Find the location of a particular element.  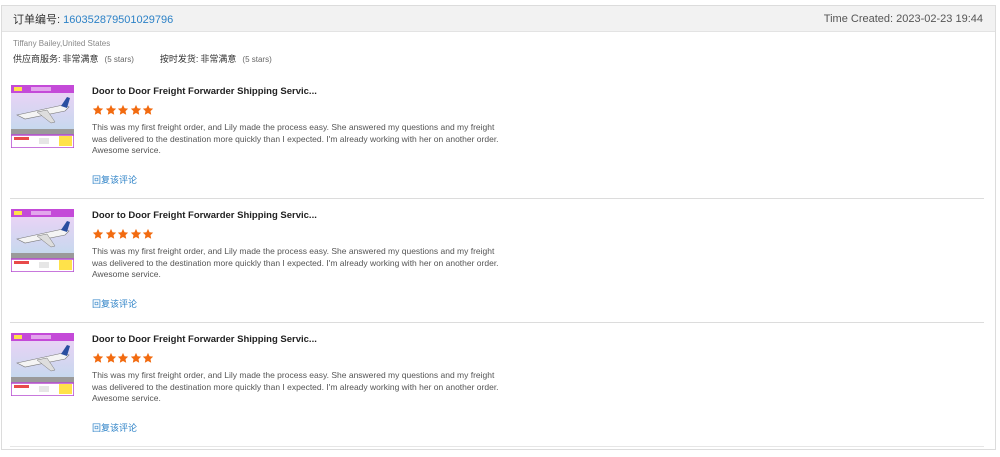

rating-label: 按时发货: is located at coordinates (179, 59).